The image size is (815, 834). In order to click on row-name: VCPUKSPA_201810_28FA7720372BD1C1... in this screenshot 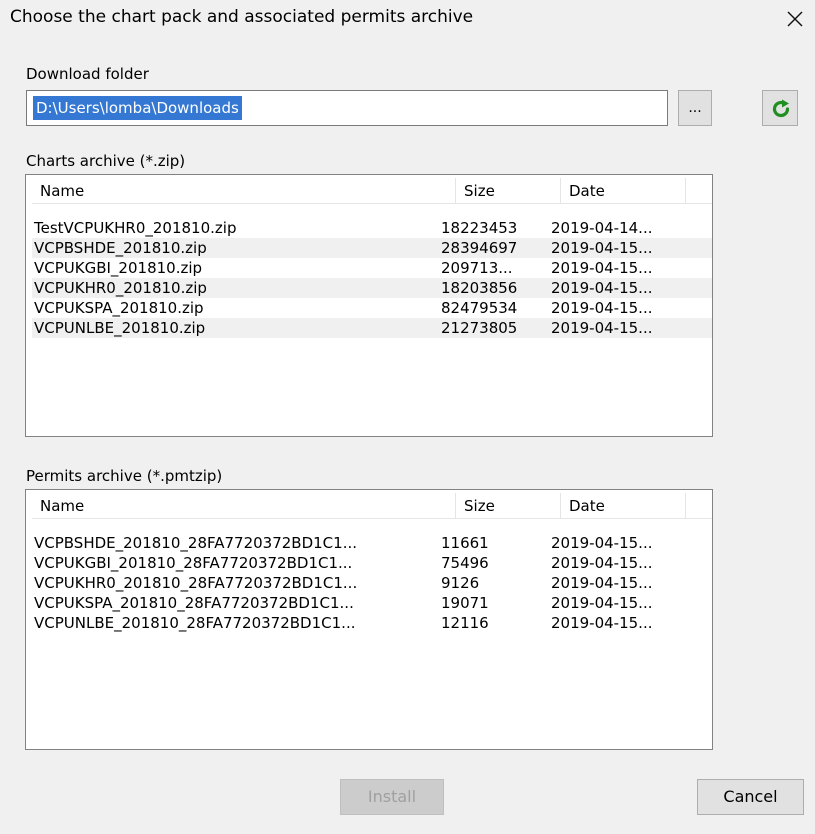, I will do `click(194, 603)`.